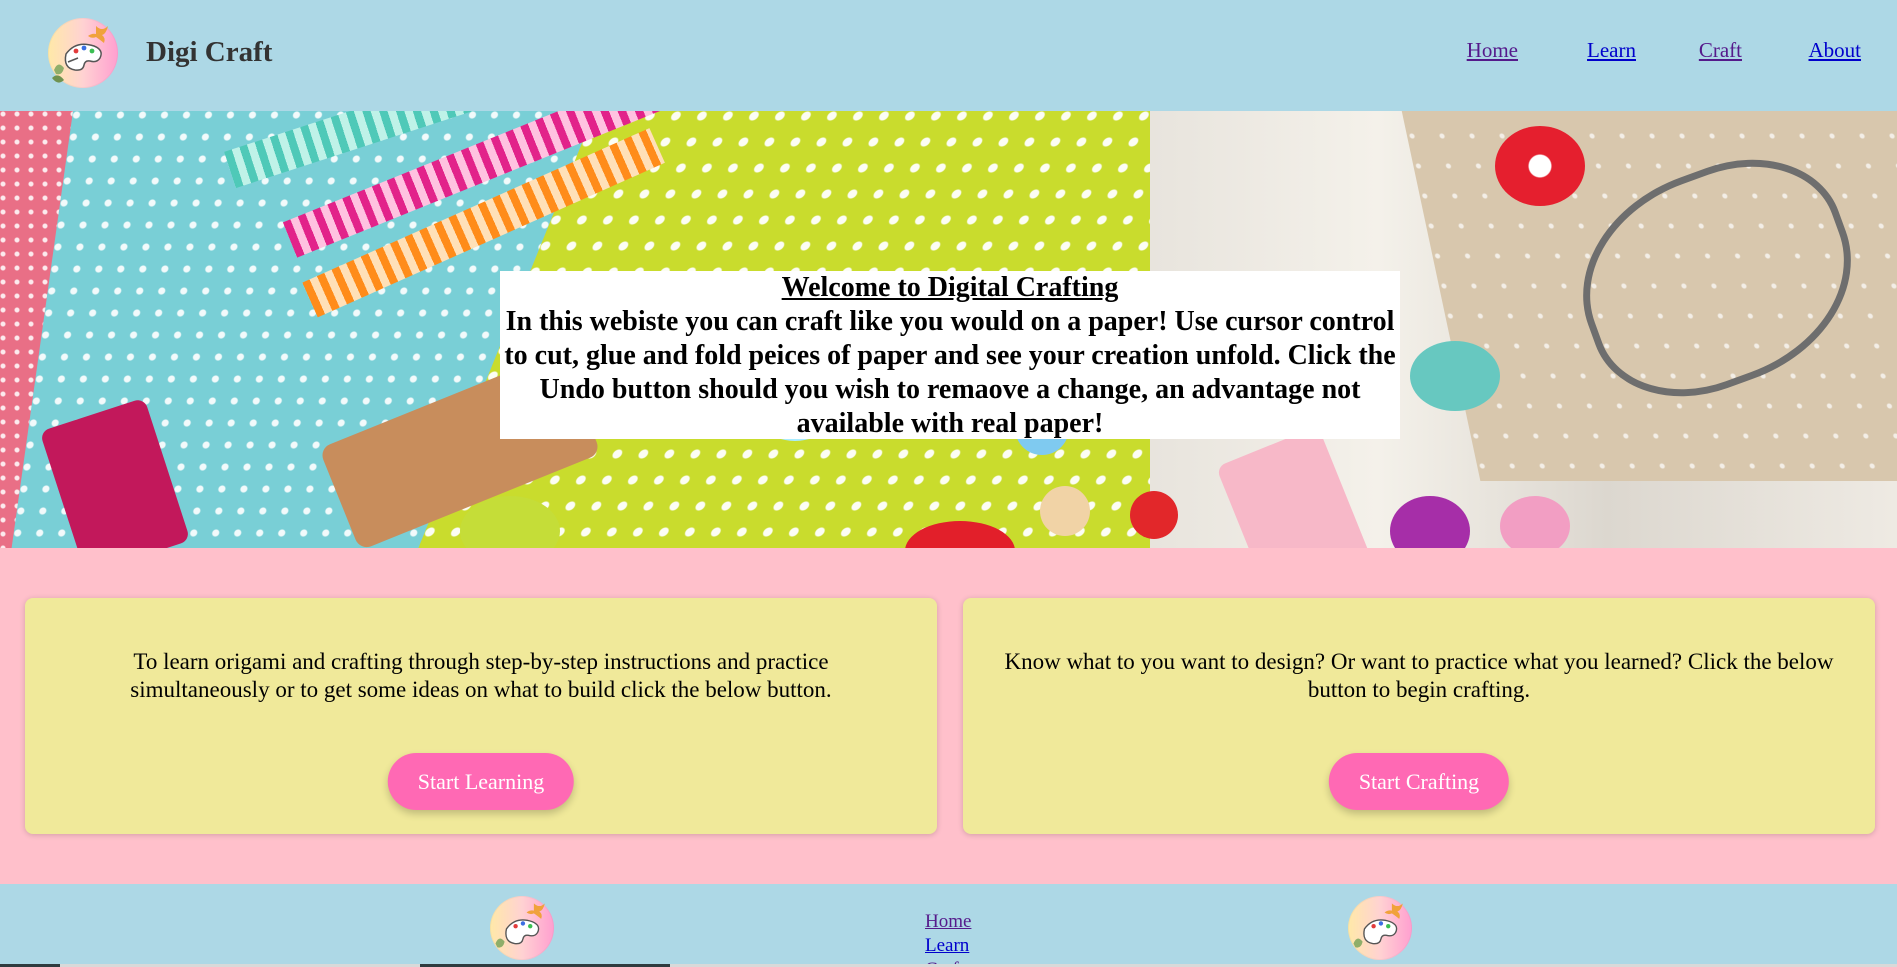 This screenshot has width=1897, height=967. What do you see at coordinates (1720, 50) in the screenshot?
I see `nav-craft-link: Craft` at bounding box center [1720, 50].